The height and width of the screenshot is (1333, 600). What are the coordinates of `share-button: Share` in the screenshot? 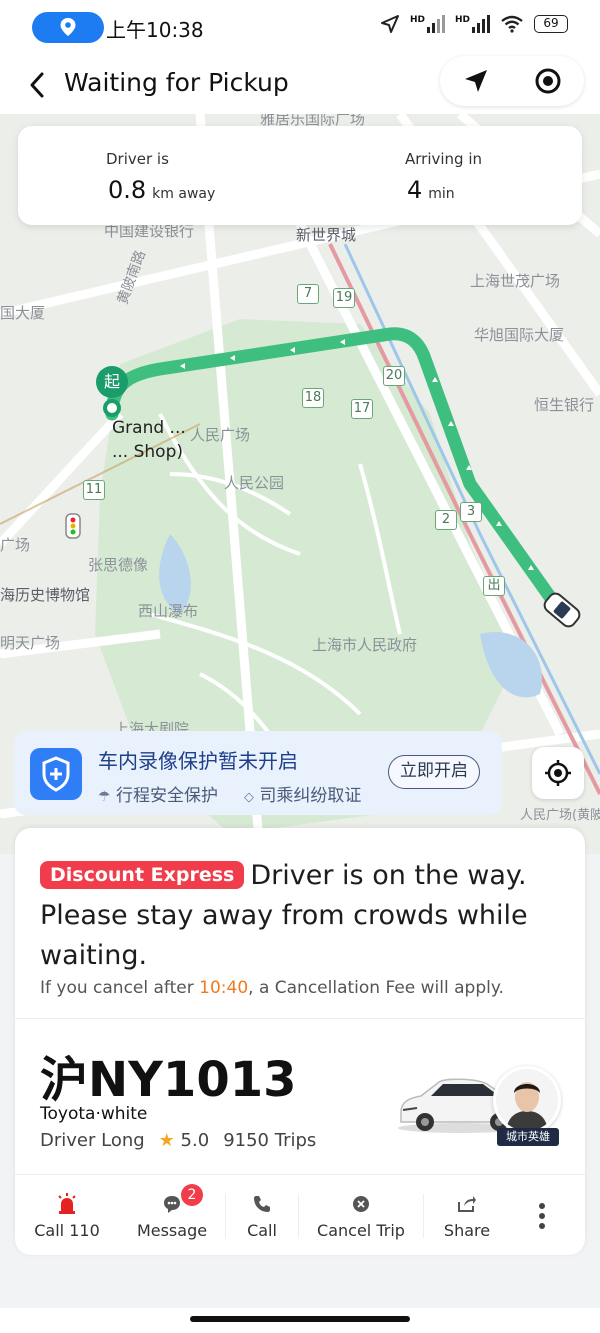 It's located at (467, 1216).